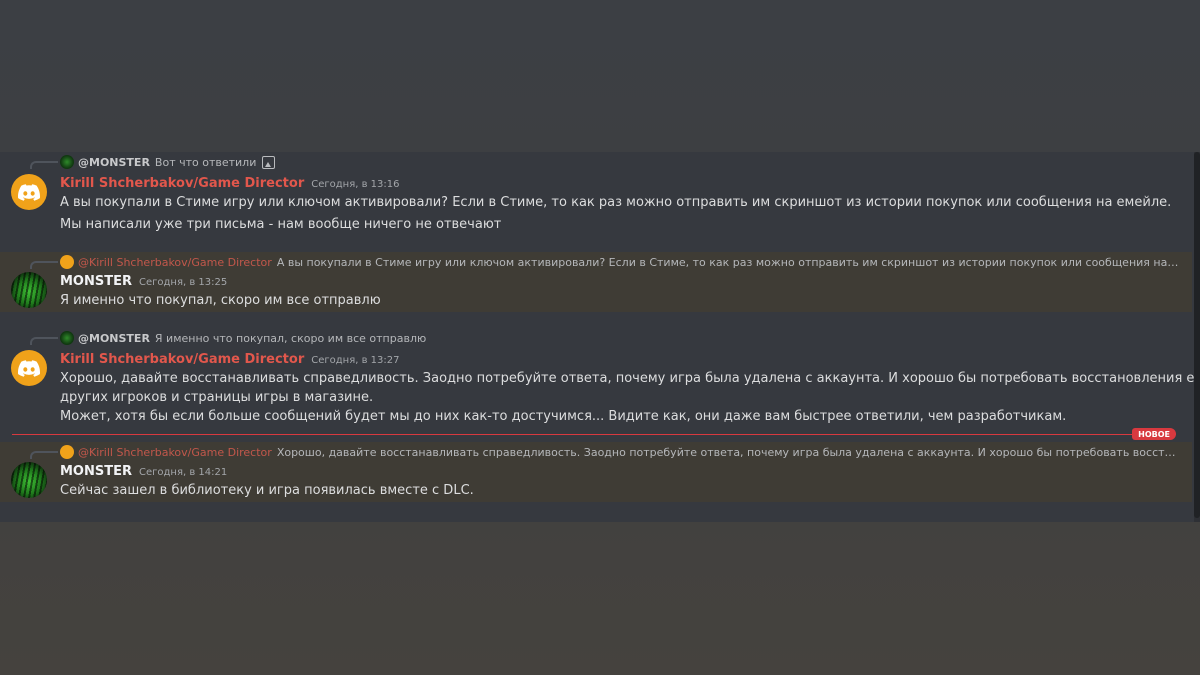  I want to click on image-icon, so click(269, 162).